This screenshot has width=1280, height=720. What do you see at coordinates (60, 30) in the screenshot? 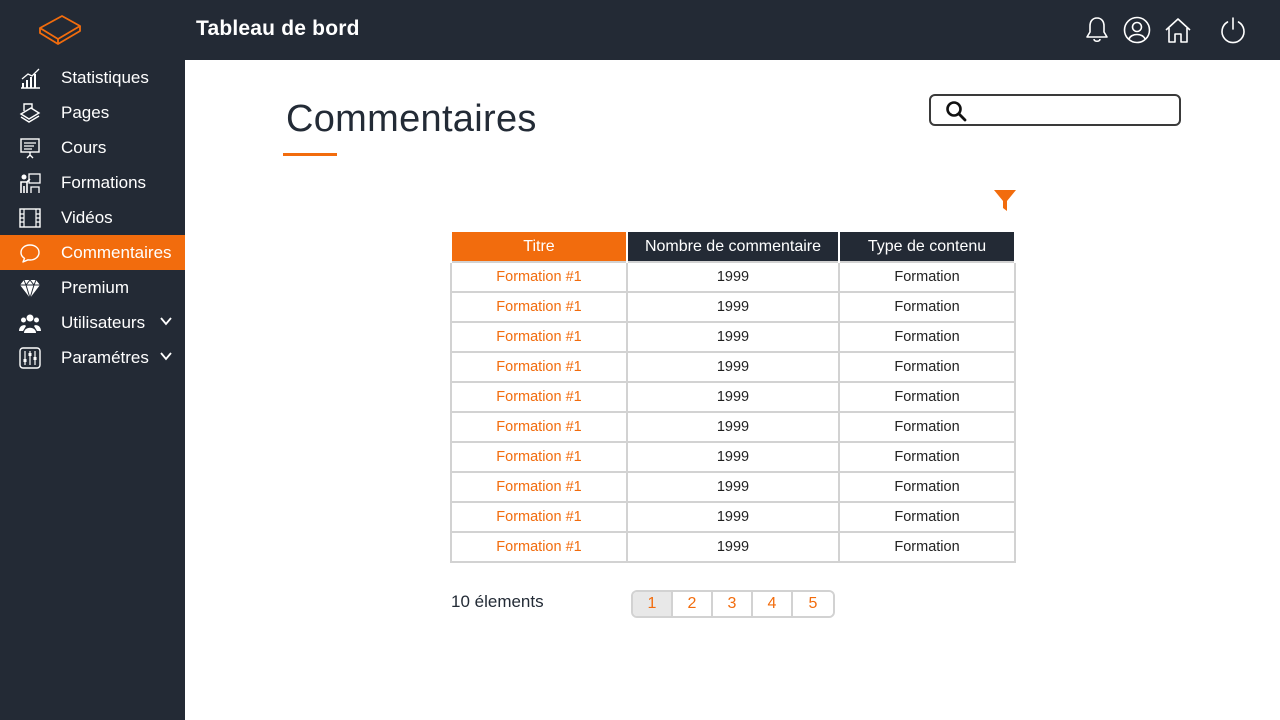
I see `book-logo-icon` at bounding box center [60, 30].